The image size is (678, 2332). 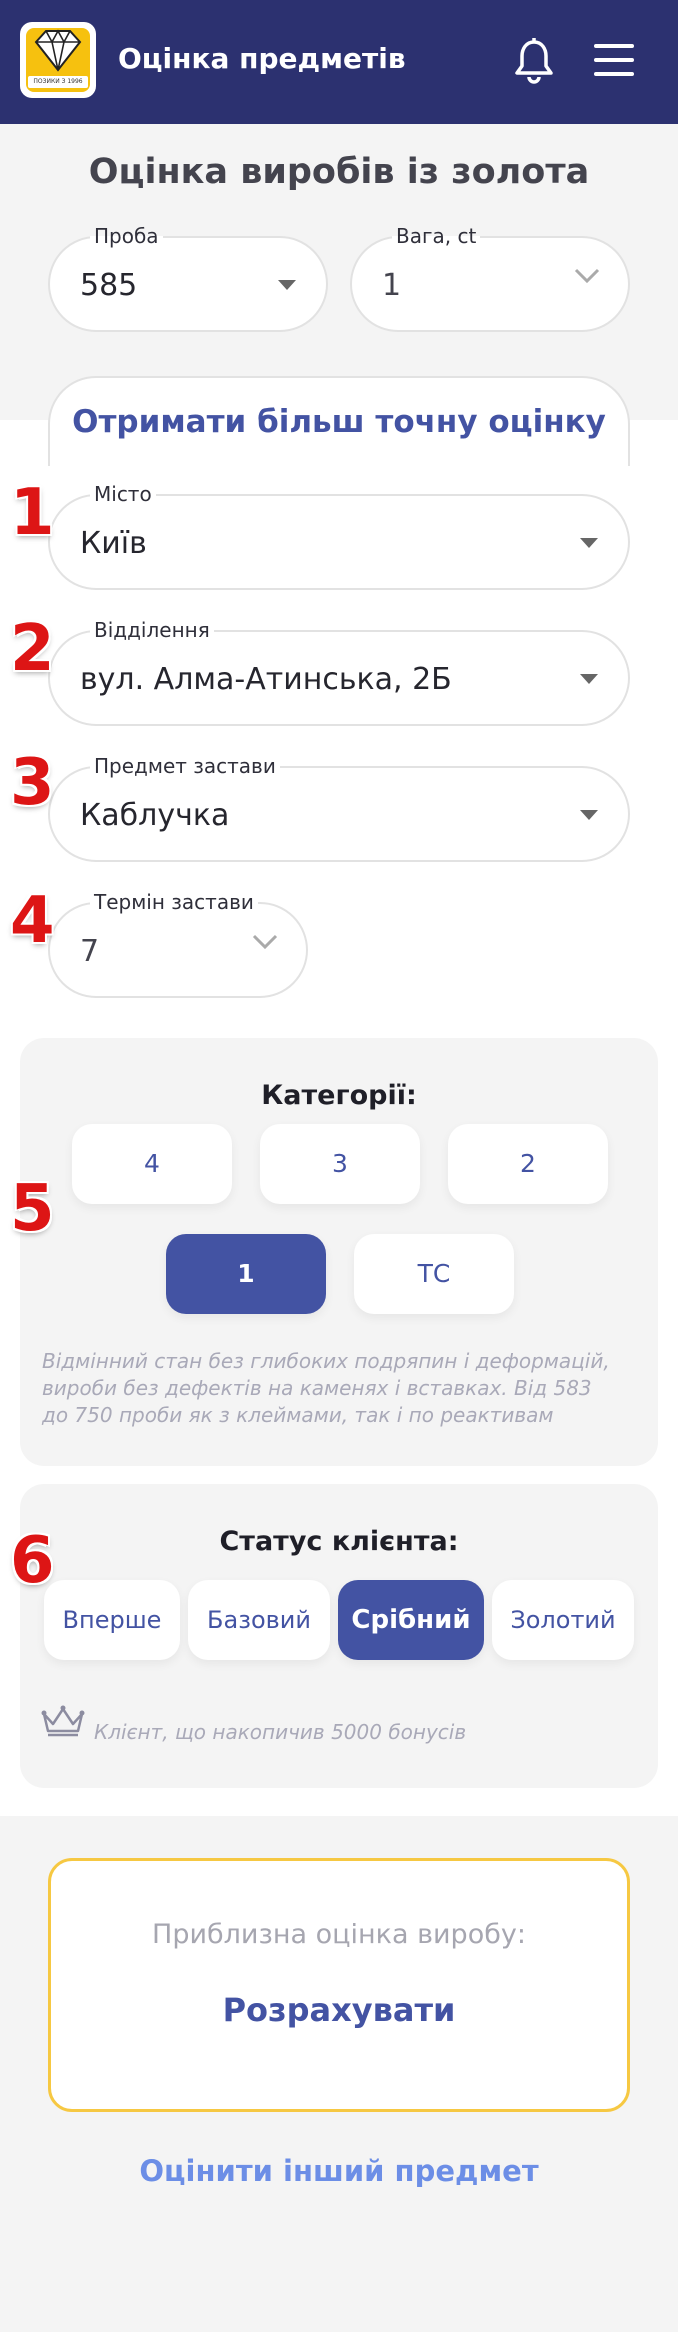 What do you see at coordinates (528, 1164) in the screenshot?
I see `category-chip-2: 2` at bounding box center [528, 1164].